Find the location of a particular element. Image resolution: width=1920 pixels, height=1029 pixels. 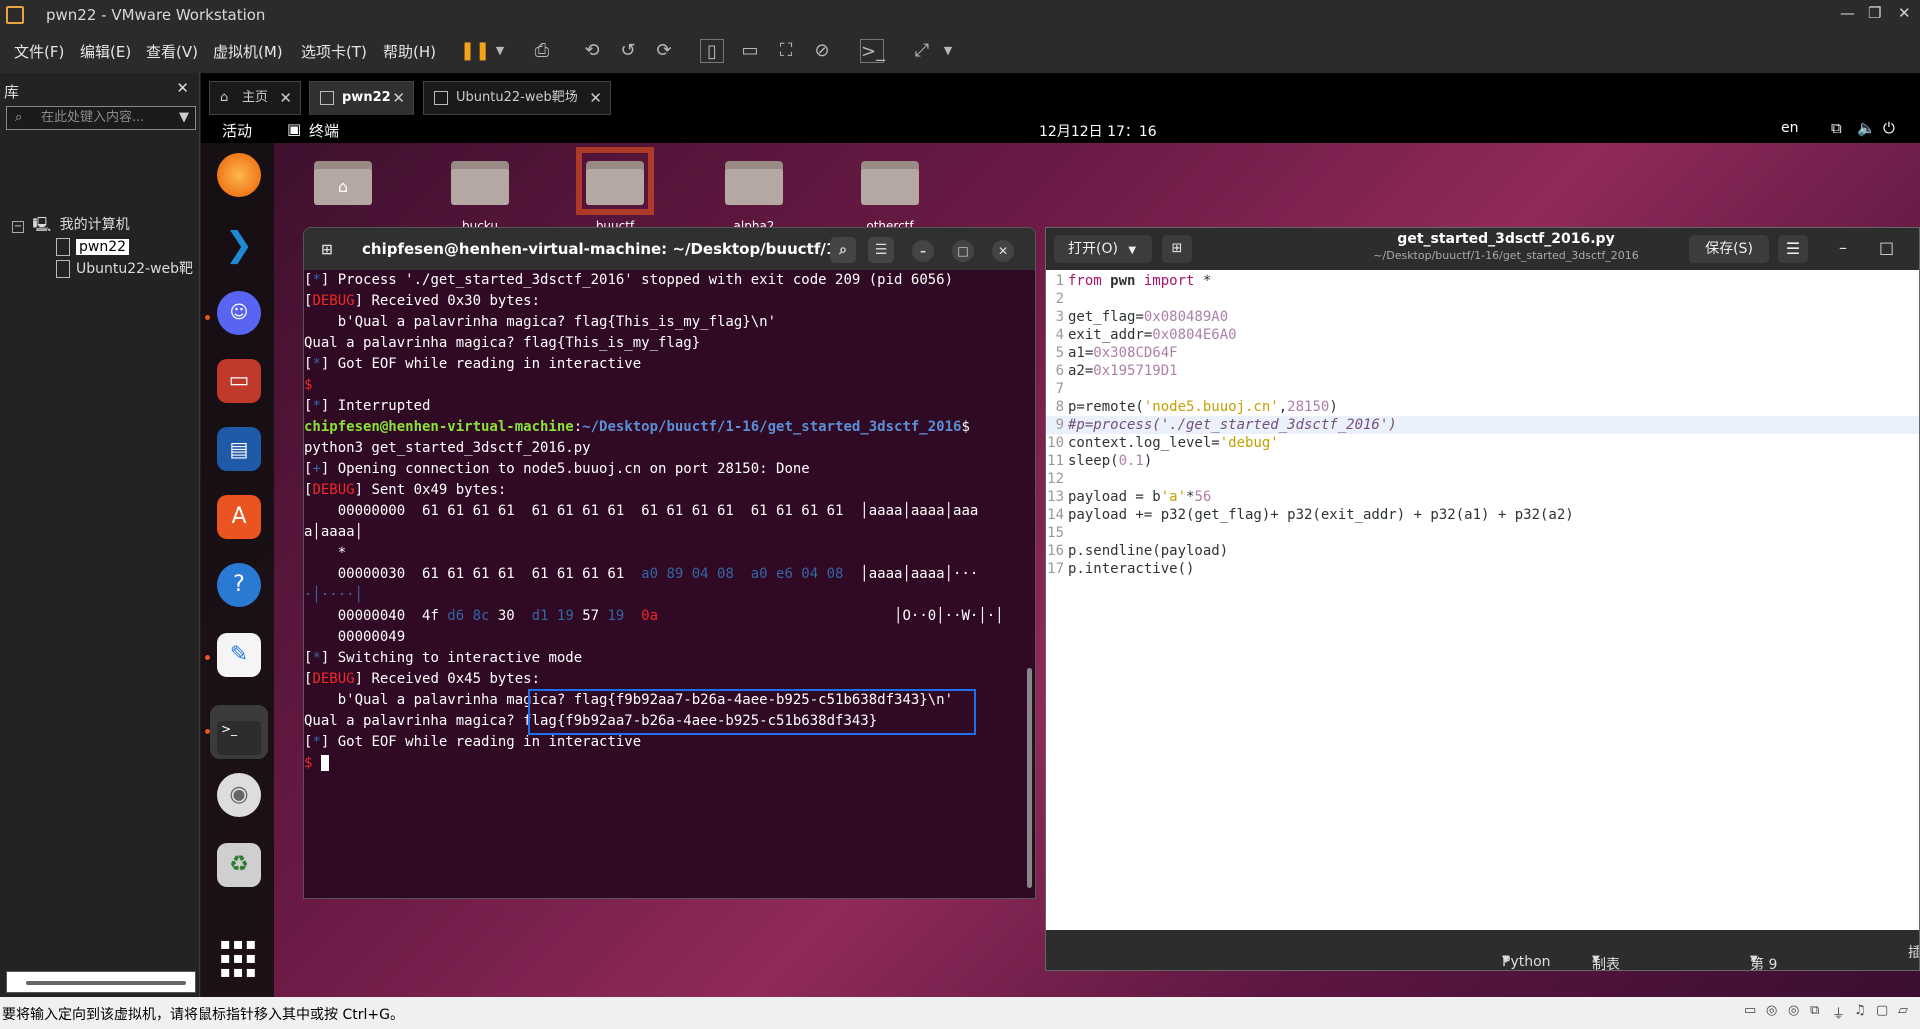

display-icon: ▢ is located at coordinates (1885, 1012).